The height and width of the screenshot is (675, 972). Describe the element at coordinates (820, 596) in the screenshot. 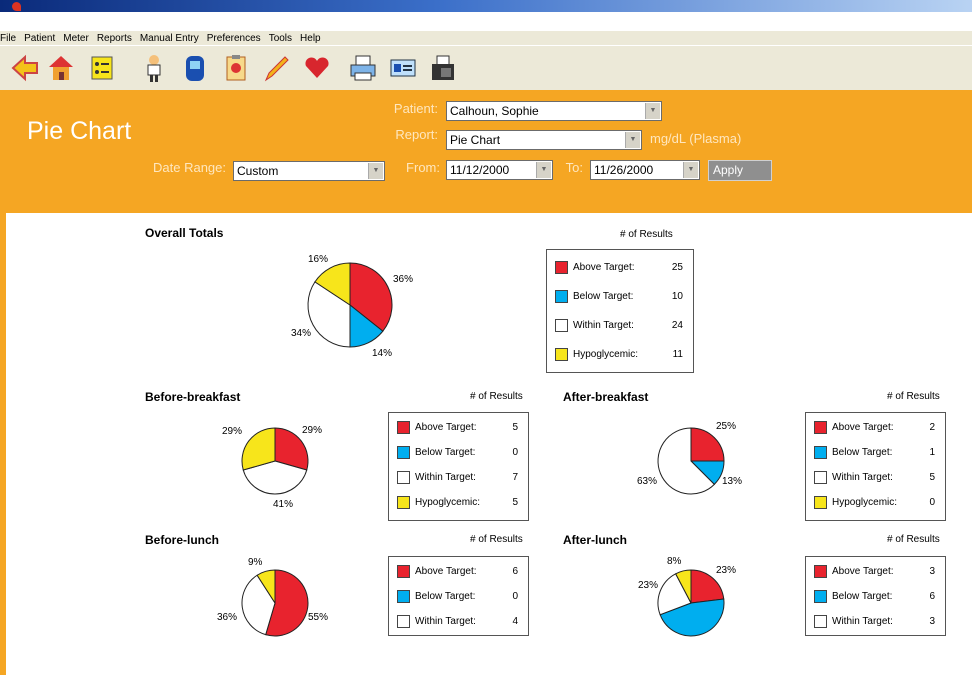

I see `legend-swatch-below` at that location.